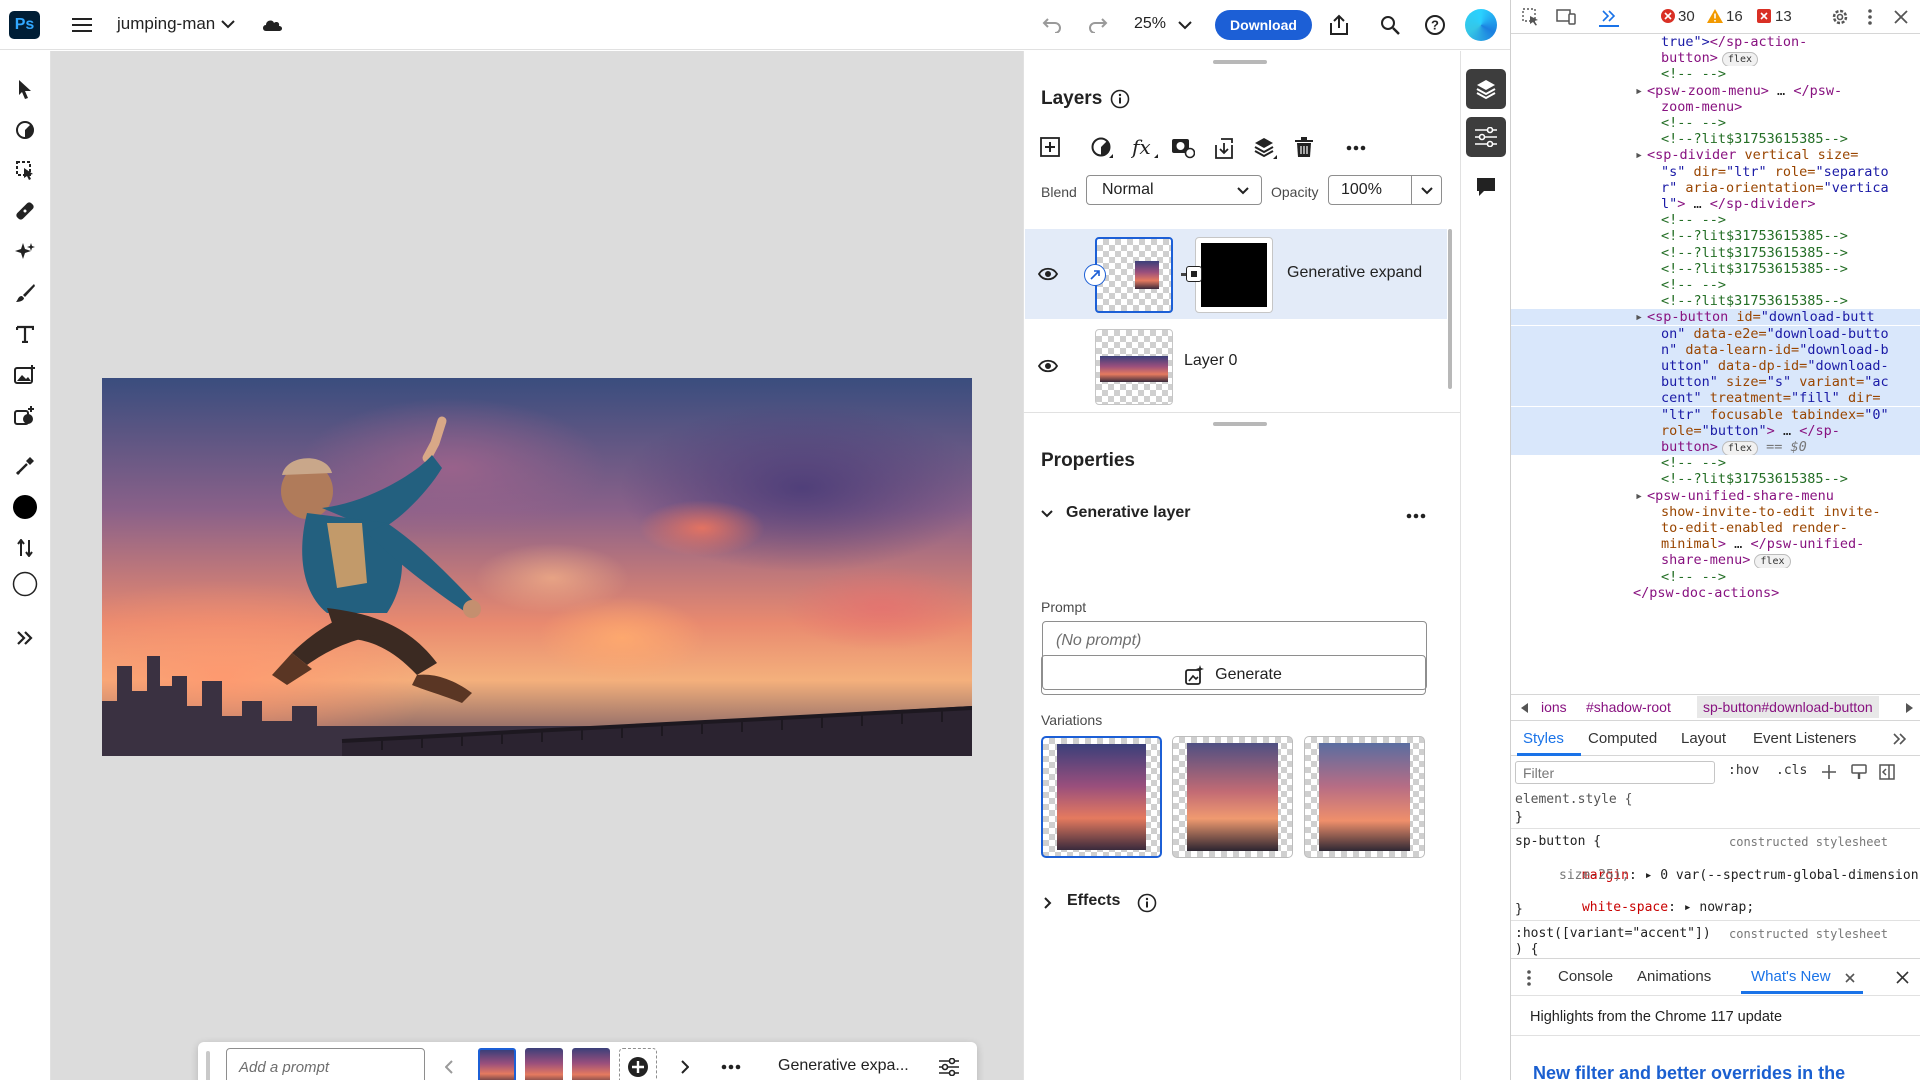 The height and width of the screenshot is (1080, 1920). I want to click on dom-node-line: role="button"> … </sp-, so click(1715, 430).